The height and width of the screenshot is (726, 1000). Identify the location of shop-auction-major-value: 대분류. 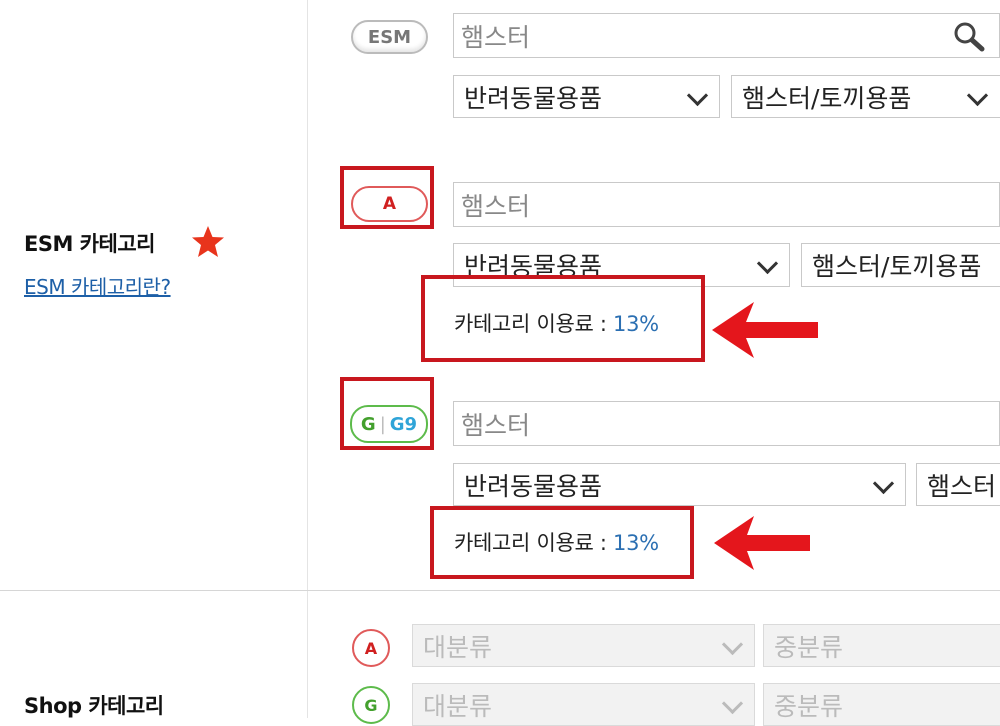
(458, 647).